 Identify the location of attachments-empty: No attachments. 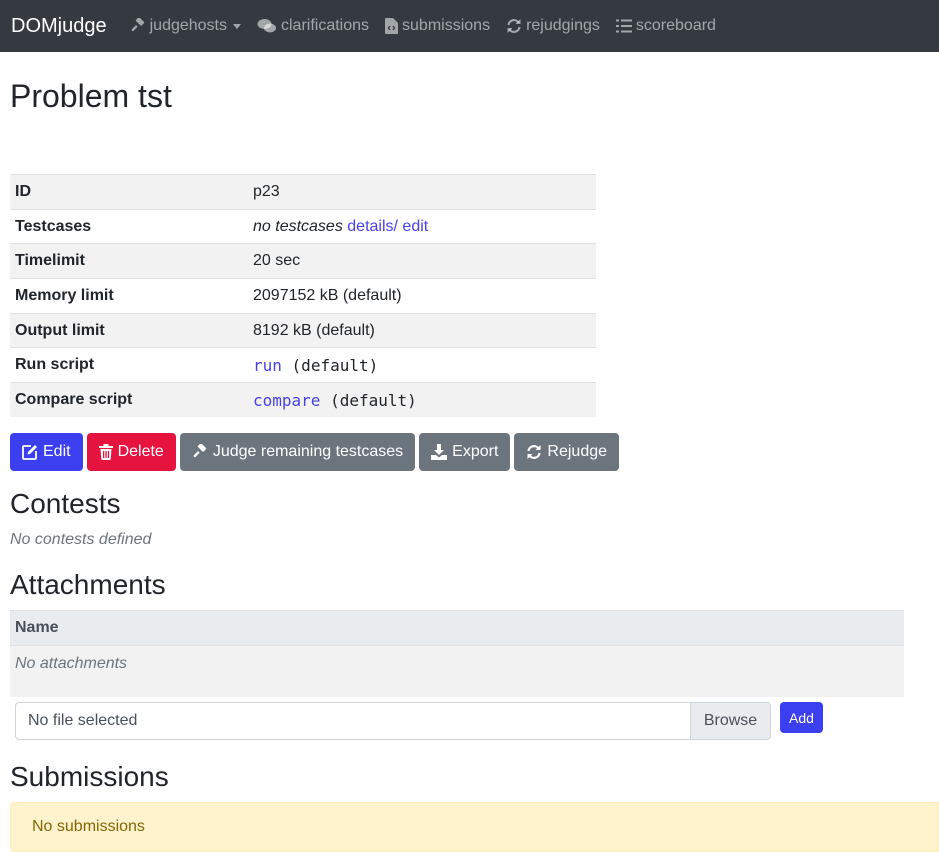
(457, 671).